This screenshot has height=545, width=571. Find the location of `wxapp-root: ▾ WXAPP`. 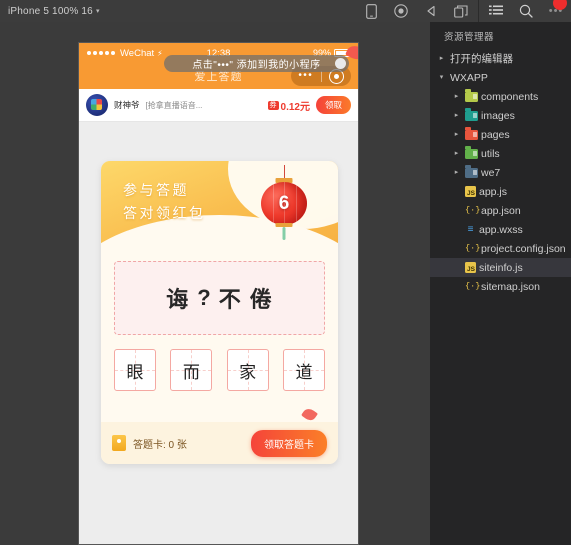

wxapp-root: ▾ WXAPP is located at coordinates (500, 77).